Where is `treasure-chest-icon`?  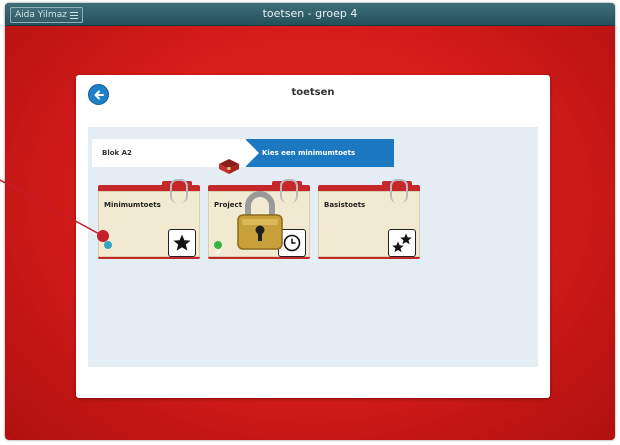 treasure-chest-icon is located at coordinates (229, 166).